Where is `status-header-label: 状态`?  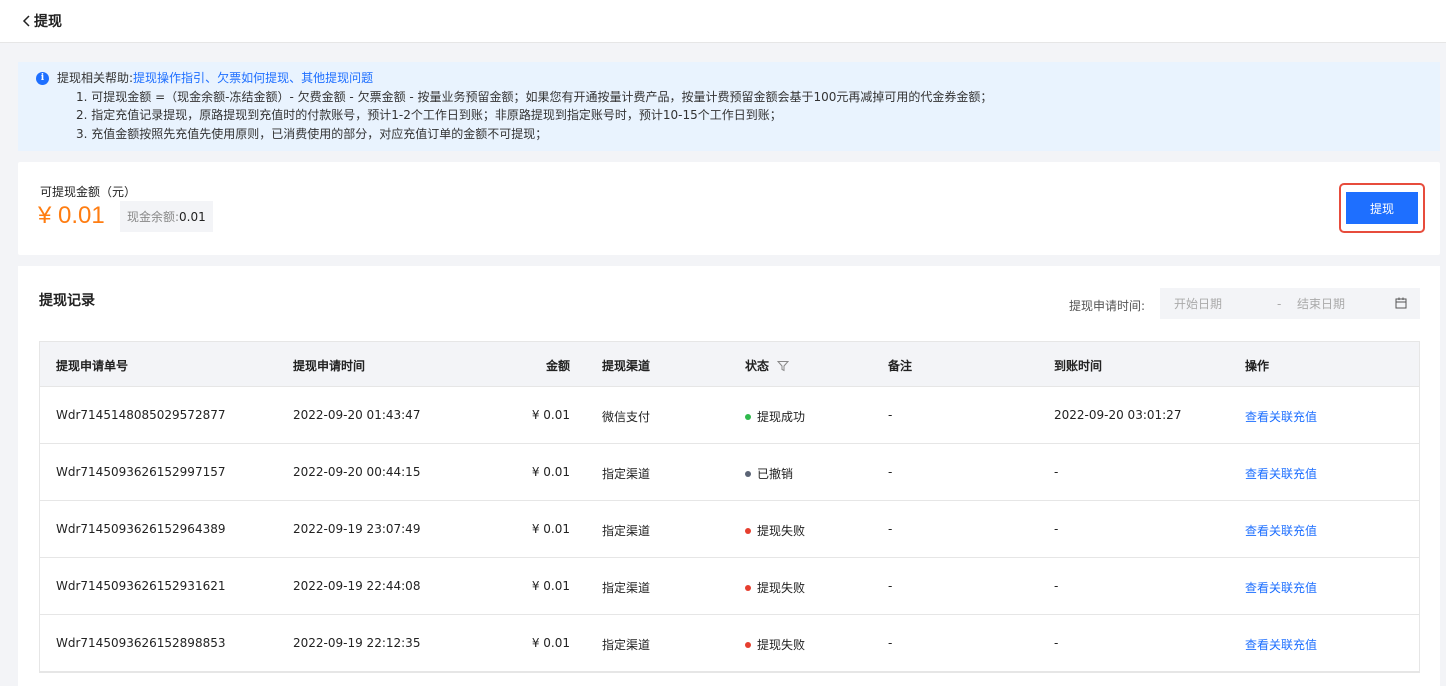
status-header-label: 状态 is located at coordinates (757, 366).